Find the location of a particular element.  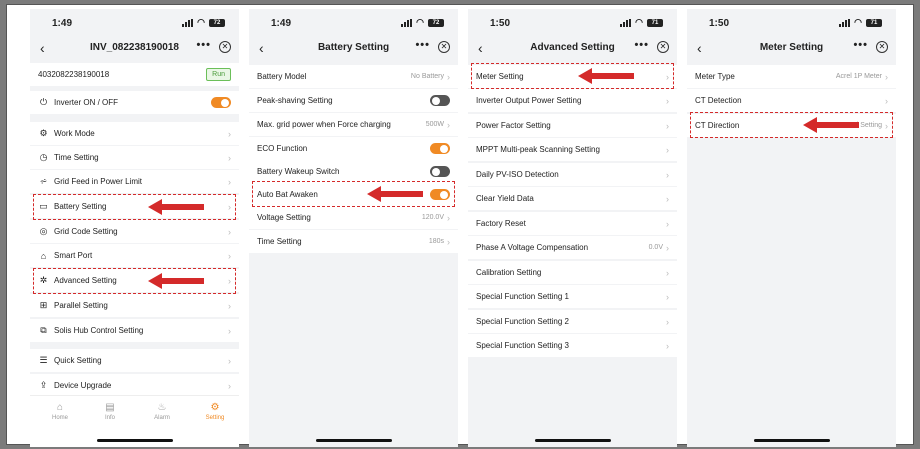

status-time: 1:50 is located at coordinates (719, 23).